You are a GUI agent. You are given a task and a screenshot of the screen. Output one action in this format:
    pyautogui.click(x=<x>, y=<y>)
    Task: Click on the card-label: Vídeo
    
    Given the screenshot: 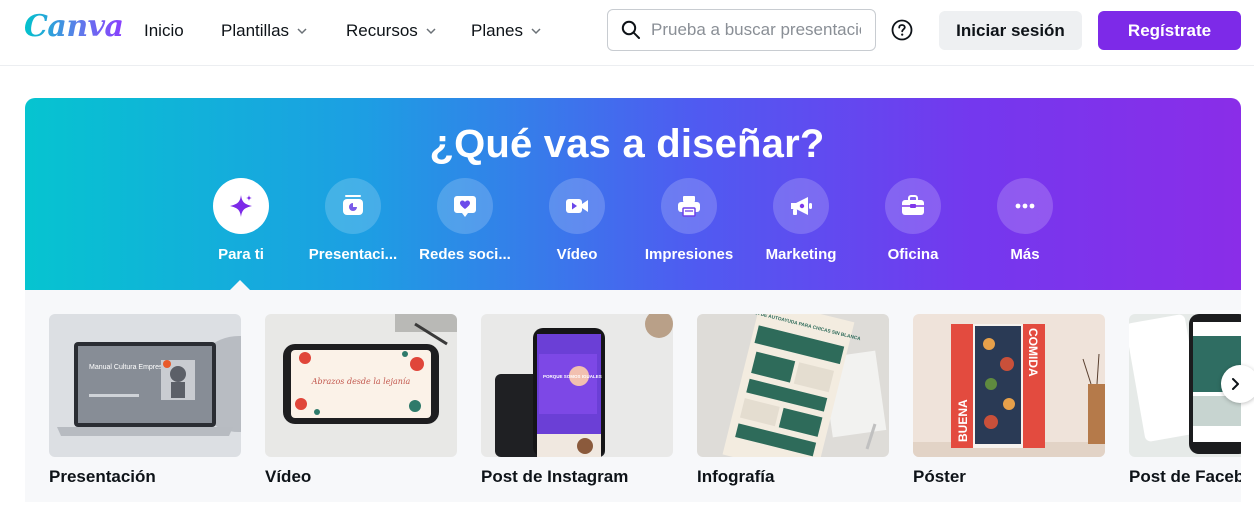 What is the action you would take?
    pyautogui.click(x=288, y=476)
    